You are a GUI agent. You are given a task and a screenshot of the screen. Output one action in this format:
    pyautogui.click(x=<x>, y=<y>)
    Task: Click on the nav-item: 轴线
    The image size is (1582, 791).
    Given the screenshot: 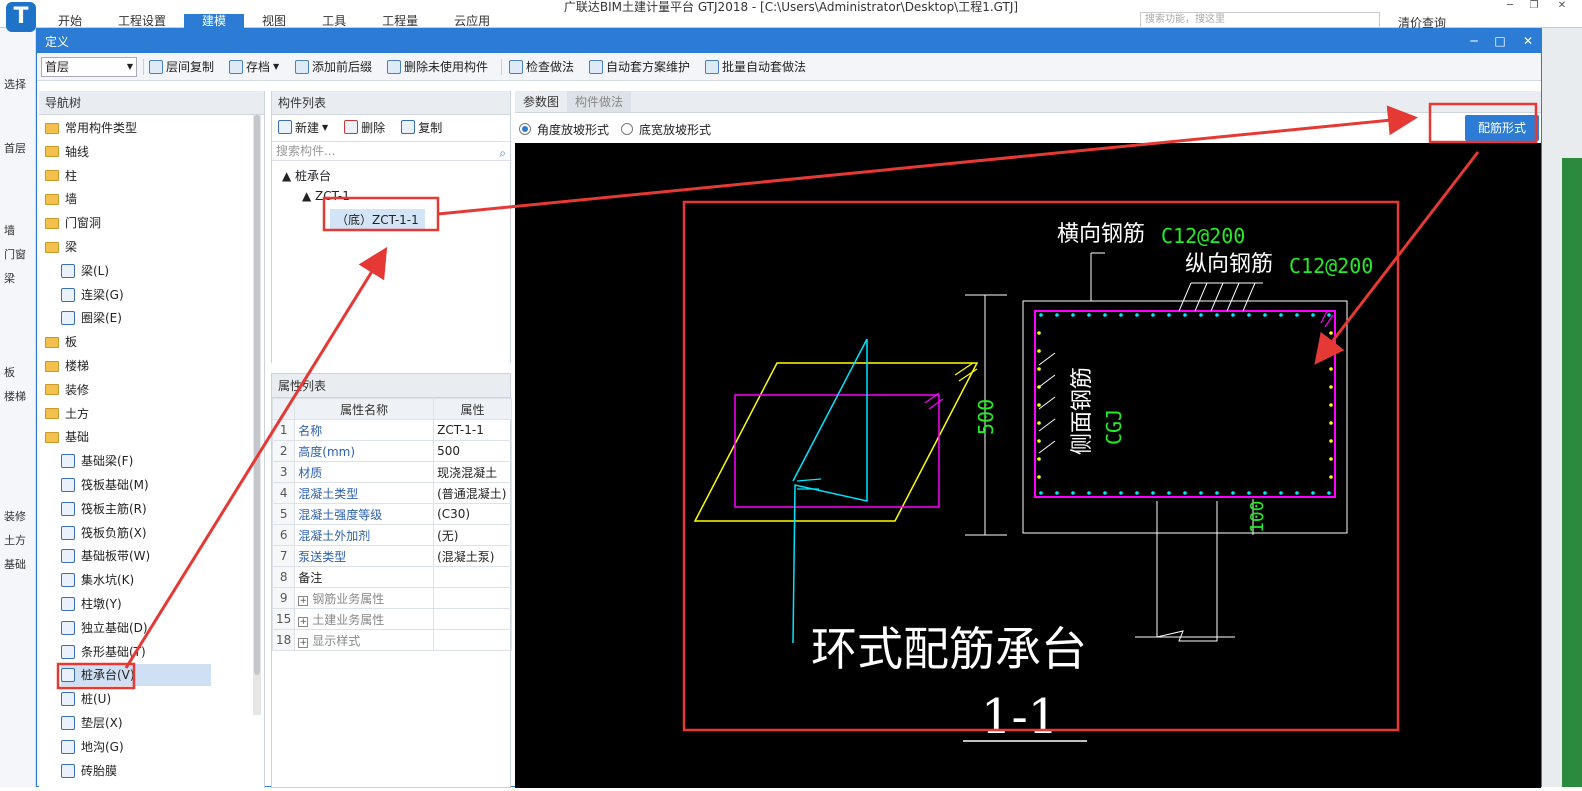 What is the action you would take?
    pyautogui.click(x=67, y=152)
    